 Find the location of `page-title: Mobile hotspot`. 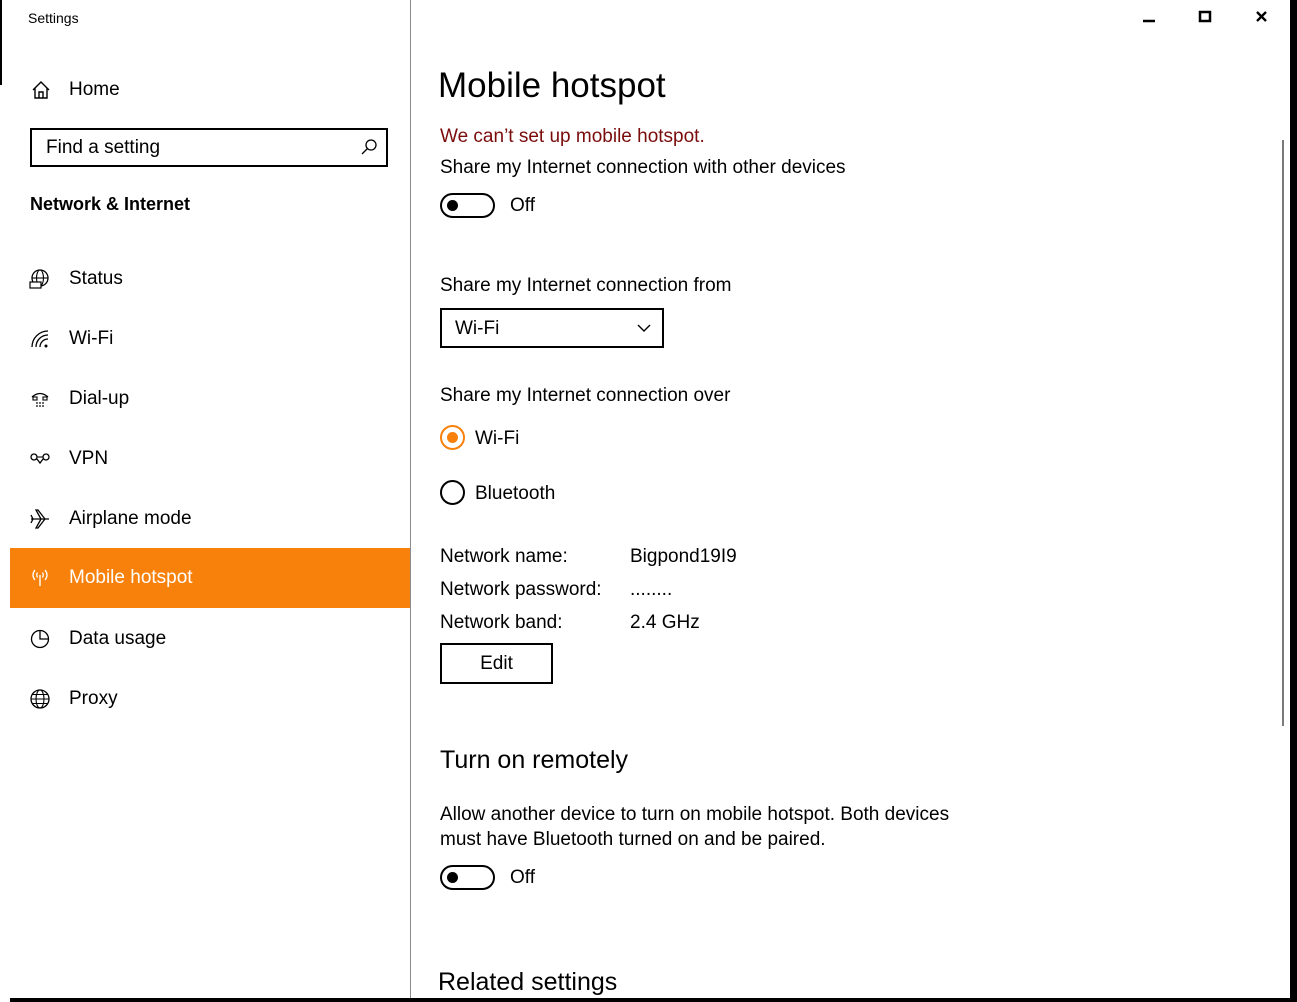

page-title: Mobile hotspot is located at coordinates (552, 85).